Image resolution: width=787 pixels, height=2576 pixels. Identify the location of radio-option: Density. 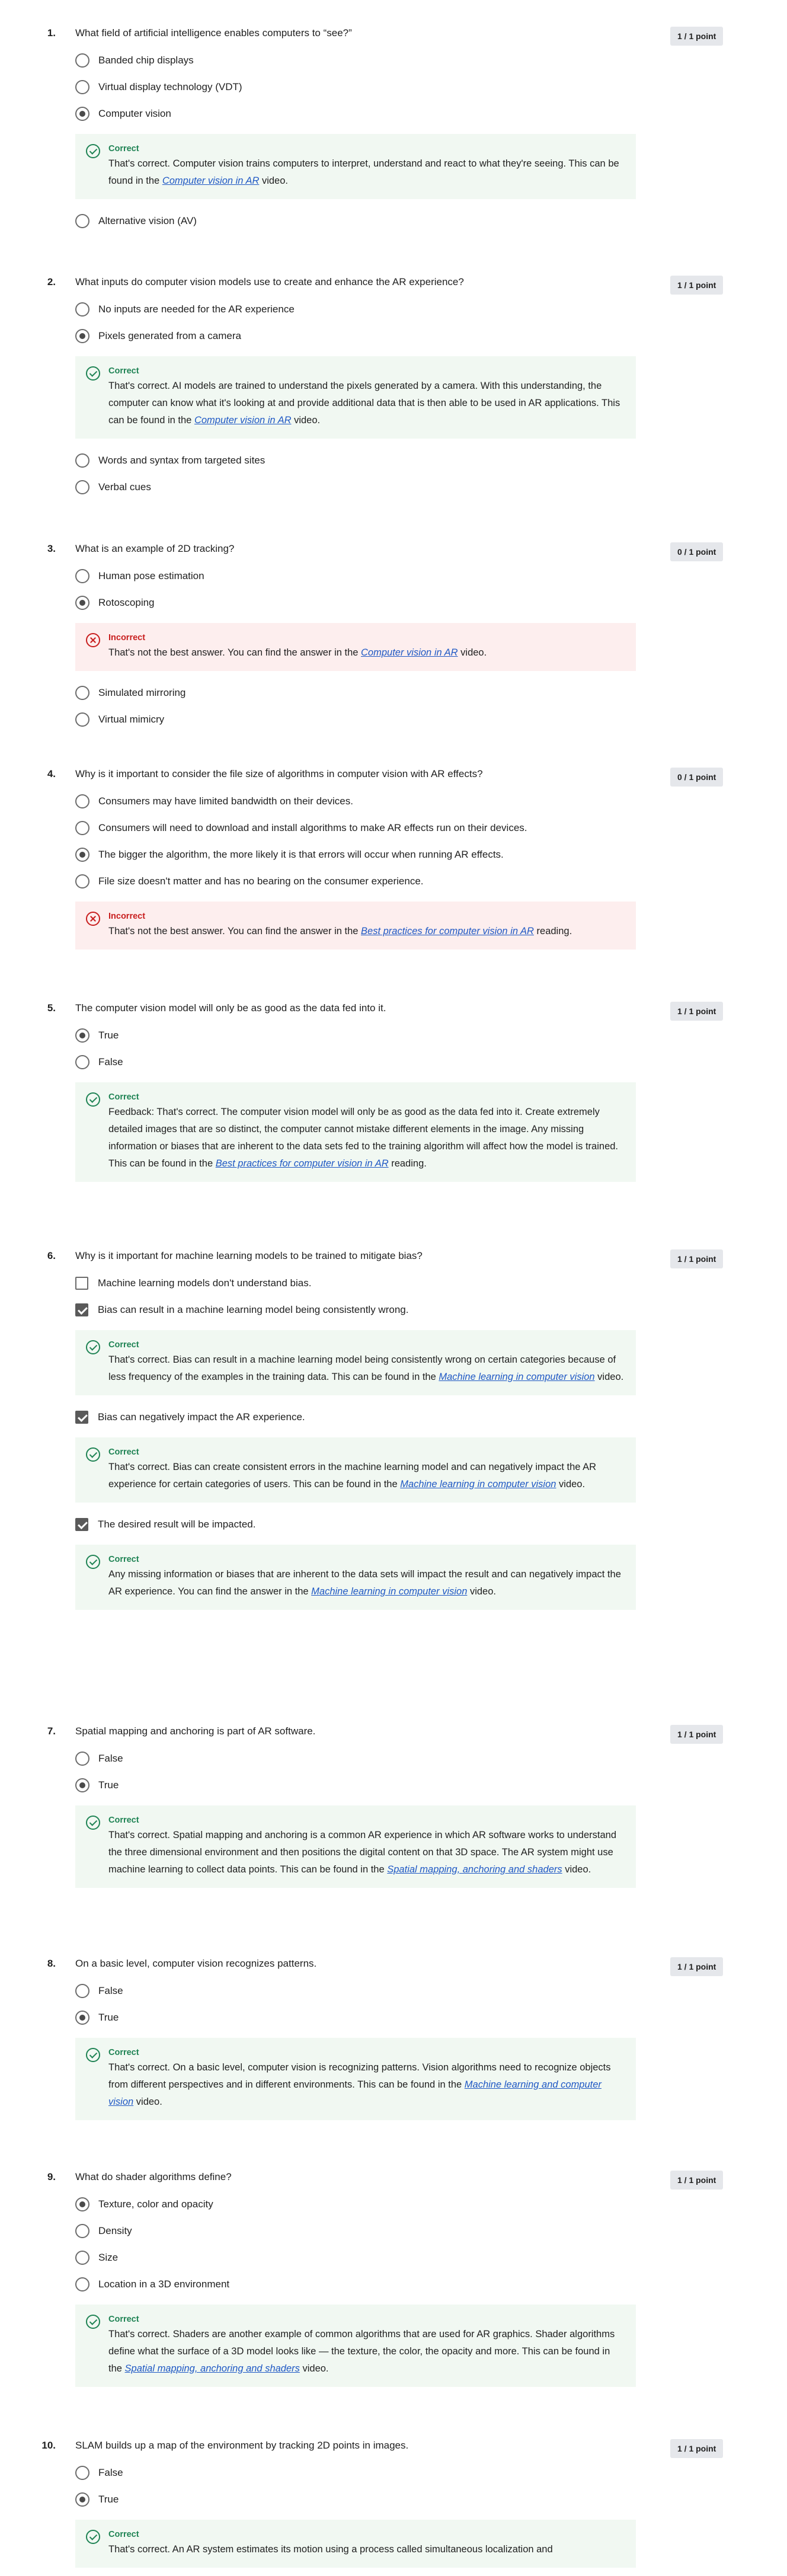
(356, 2230).